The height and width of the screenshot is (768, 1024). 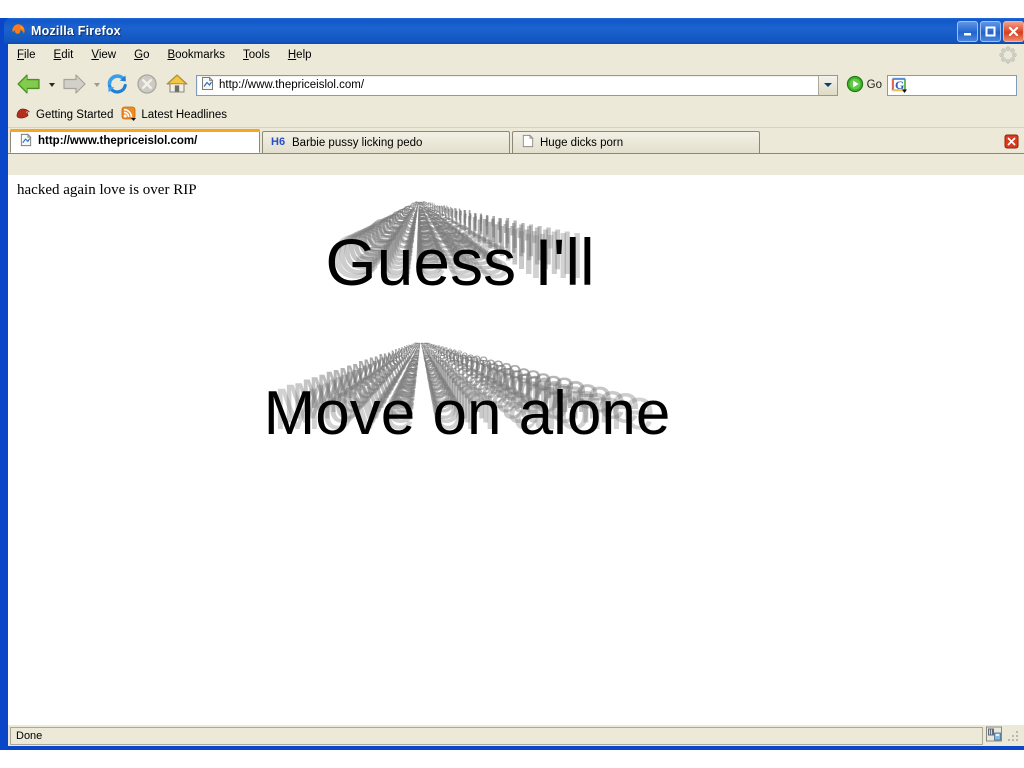 I want to click on tab-1: H6 Barbie pussy licking pedo, so click(x=386, y=142).